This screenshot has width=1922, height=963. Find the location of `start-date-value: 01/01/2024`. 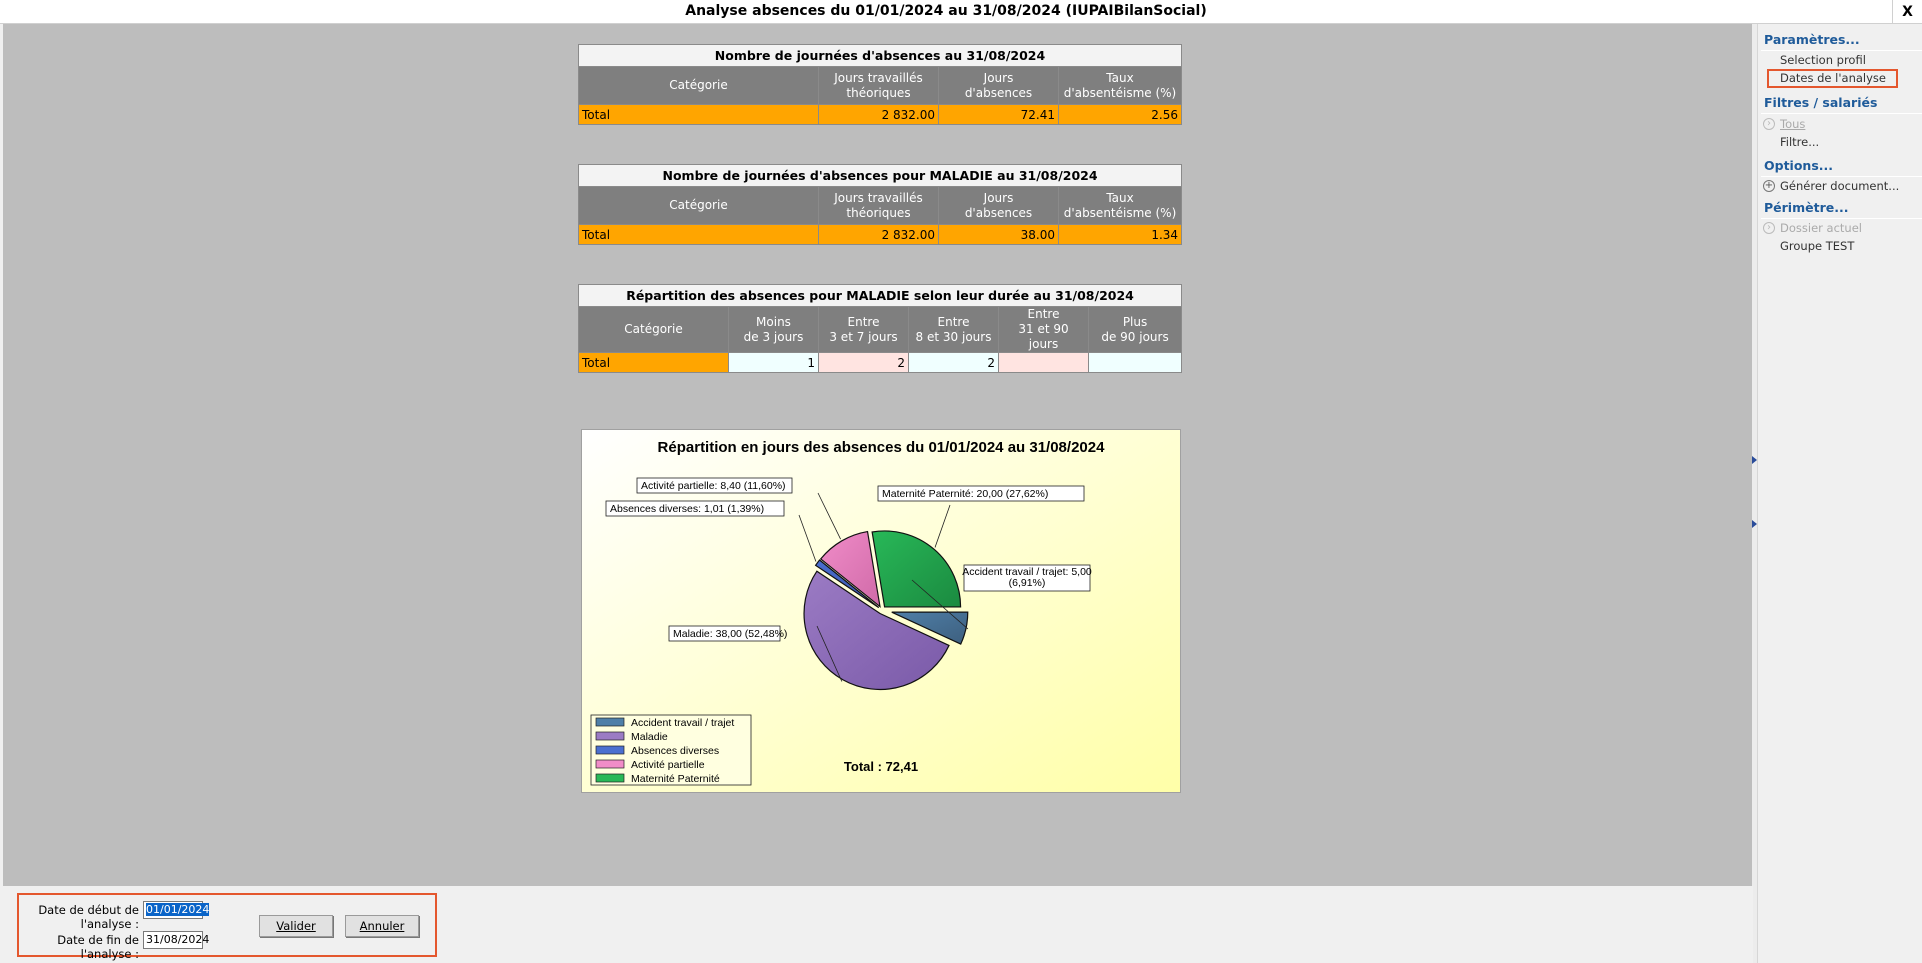

start-date-value: 01/01/2024 is located at coordinates (178, 909).